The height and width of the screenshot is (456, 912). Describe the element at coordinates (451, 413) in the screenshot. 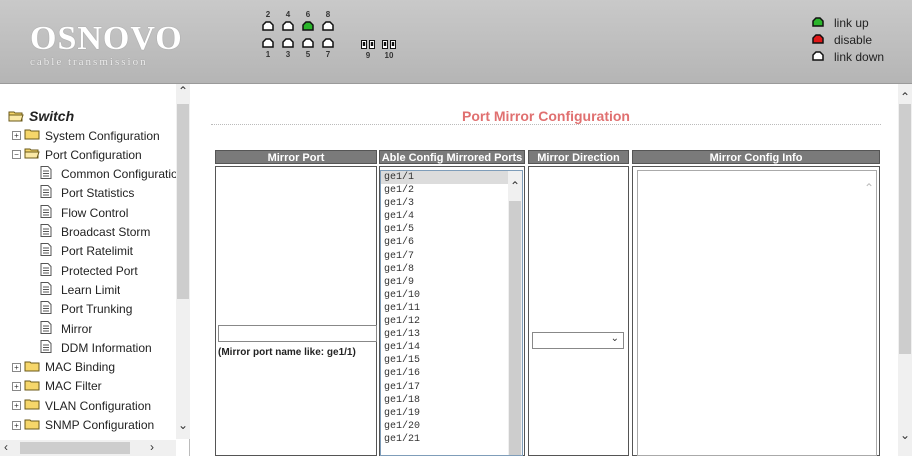

I see `mirrored-port-option: ge1/19` at that location.